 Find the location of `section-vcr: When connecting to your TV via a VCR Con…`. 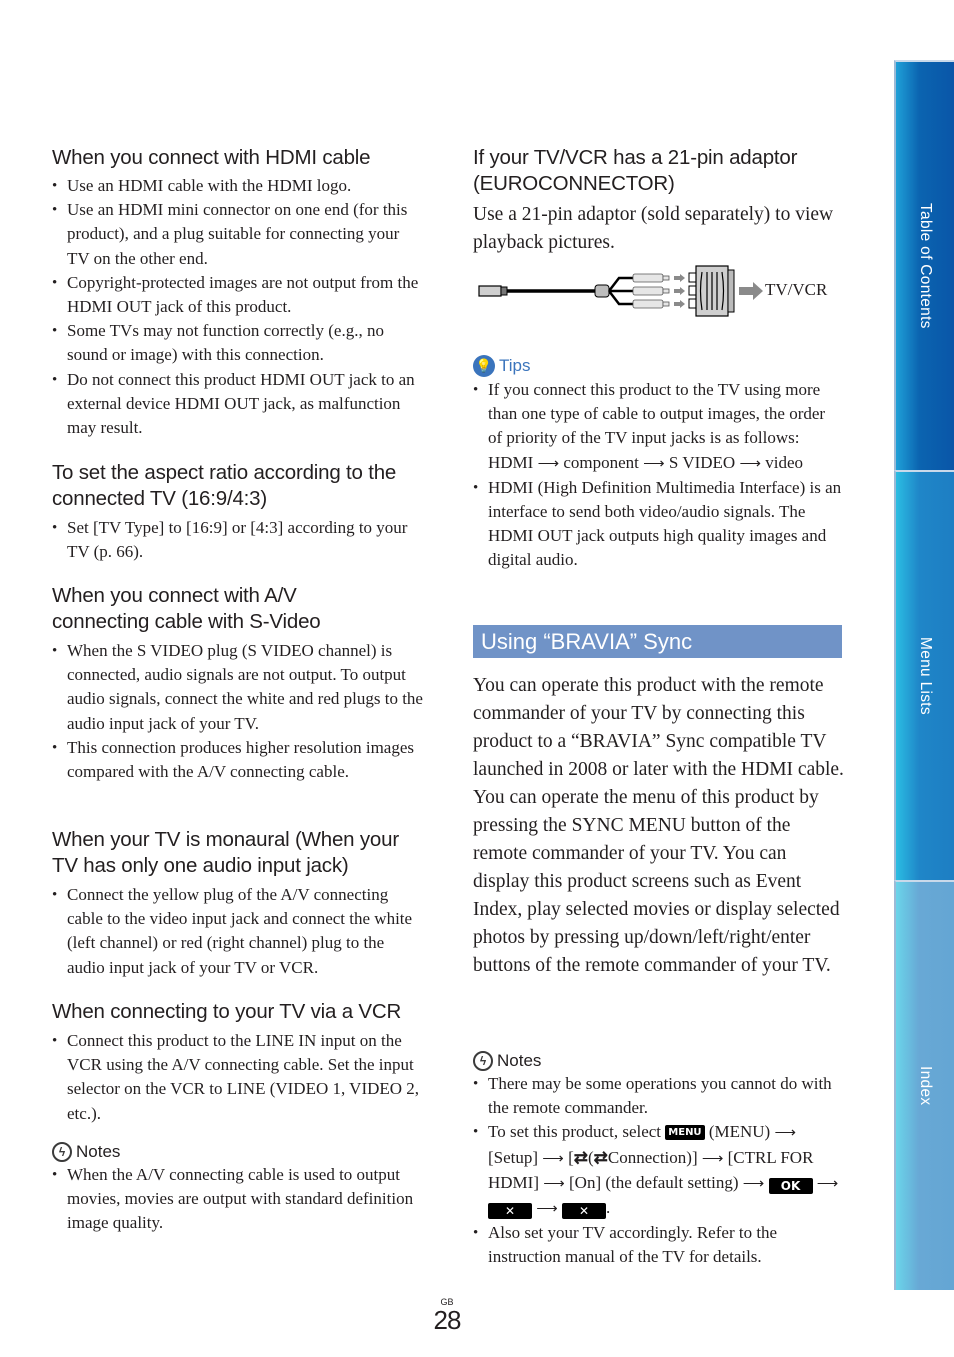

section-vcr: When connecting to your TV via a VCR Con… is located at coordinates (238, 1062).